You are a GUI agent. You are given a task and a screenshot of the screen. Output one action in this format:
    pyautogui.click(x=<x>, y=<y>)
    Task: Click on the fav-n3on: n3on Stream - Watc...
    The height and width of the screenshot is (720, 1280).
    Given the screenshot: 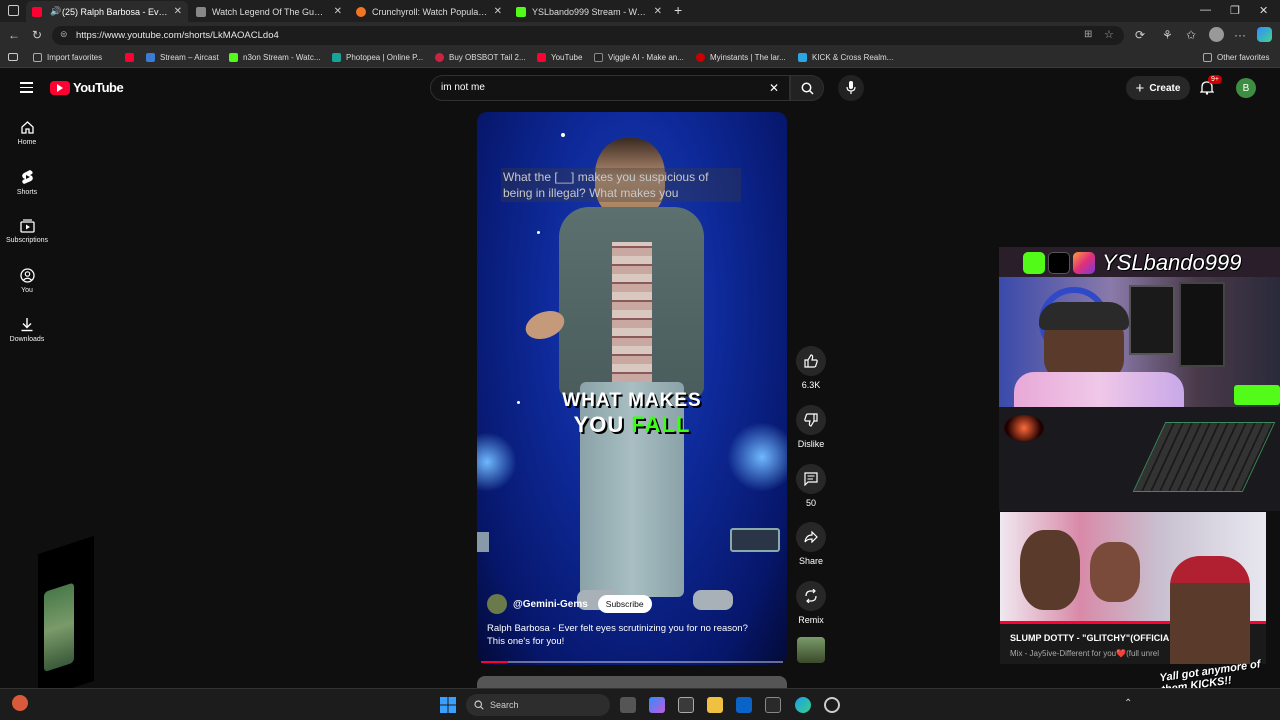 What is the action you would take?
    pyautogui.click(x=275, y=57)
    